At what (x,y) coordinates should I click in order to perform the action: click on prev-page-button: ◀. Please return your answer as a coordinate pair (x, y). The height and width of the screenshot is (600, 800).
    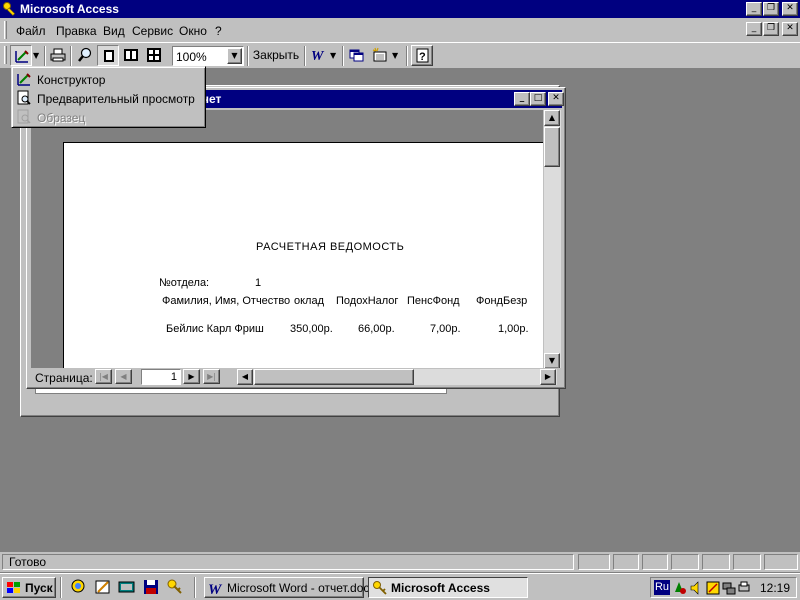
    Looking at the image, I should click on (123, 376).